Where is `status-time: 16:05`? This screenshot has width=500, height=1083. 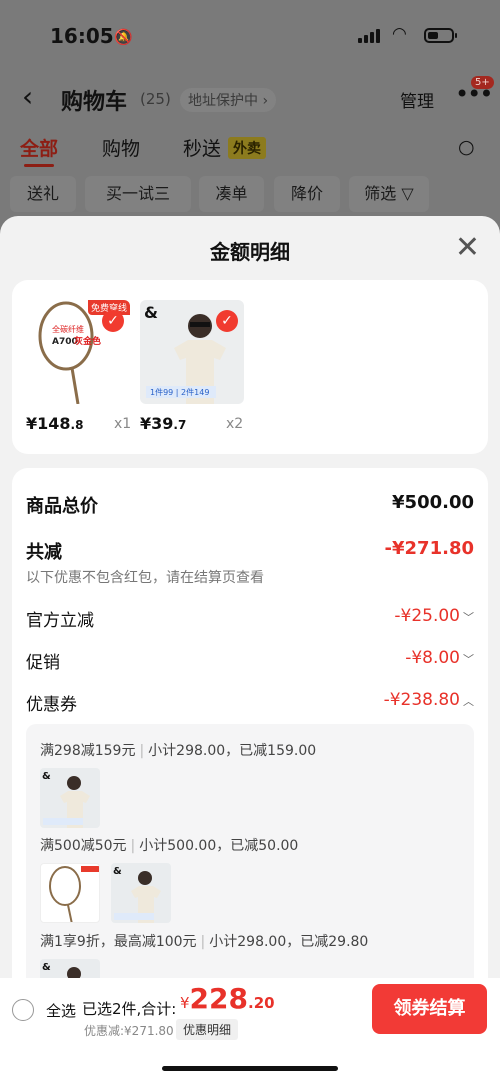
status-time: 16:05 is located at coordinates (82, 36).